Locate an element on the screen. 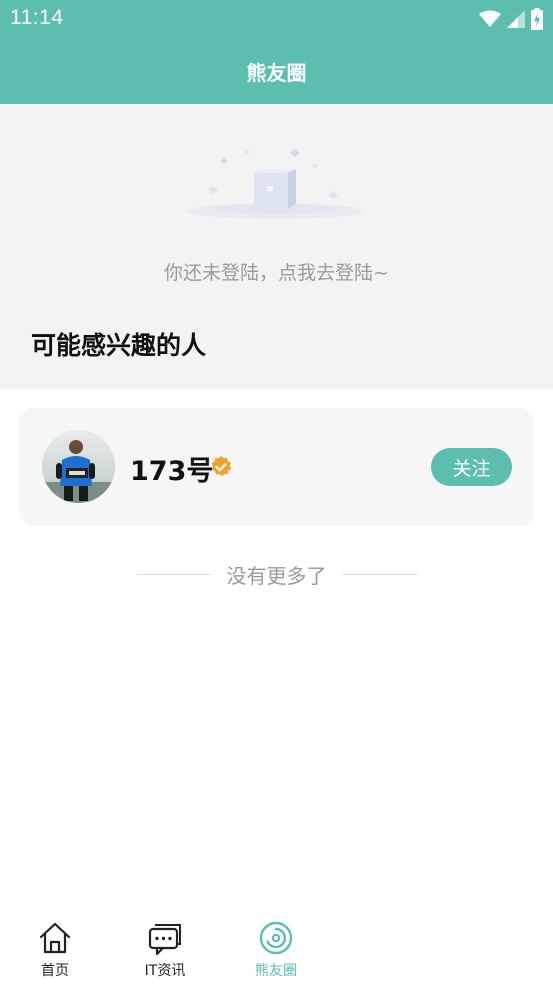  status-icons is located at coordinates (511, 19).